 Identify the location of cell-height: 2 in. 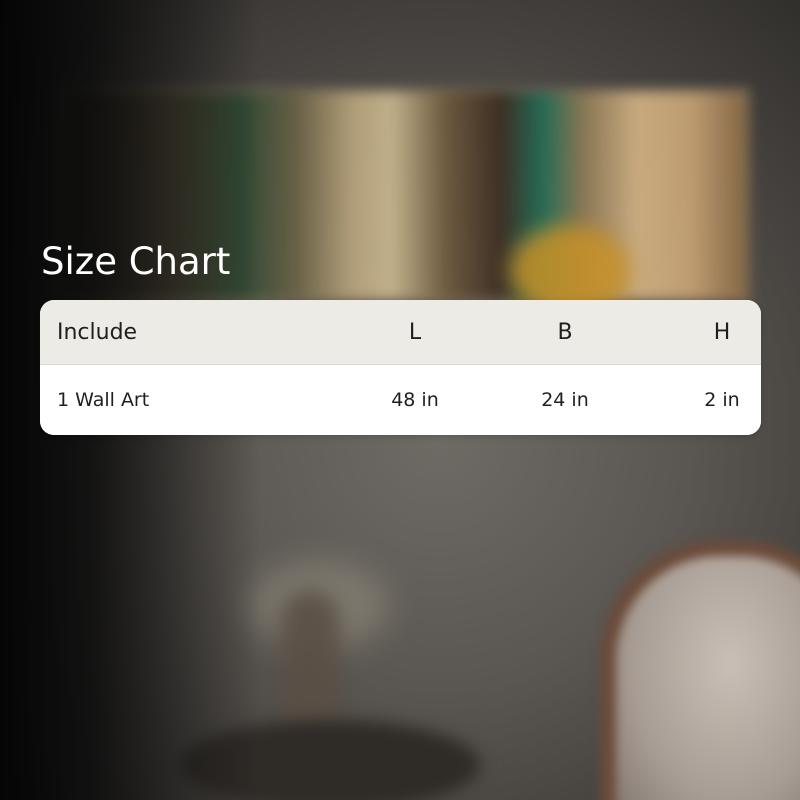
(722, 400).